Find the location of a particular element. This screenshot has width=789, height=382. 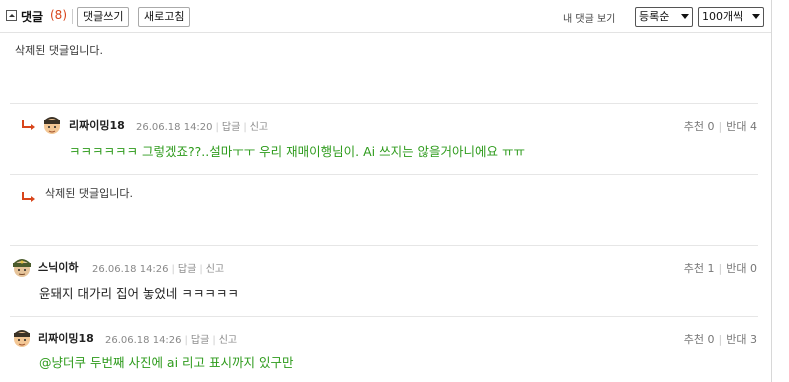

comment-date: 26.06.18 14:20 is located at coordinates (174, 127).